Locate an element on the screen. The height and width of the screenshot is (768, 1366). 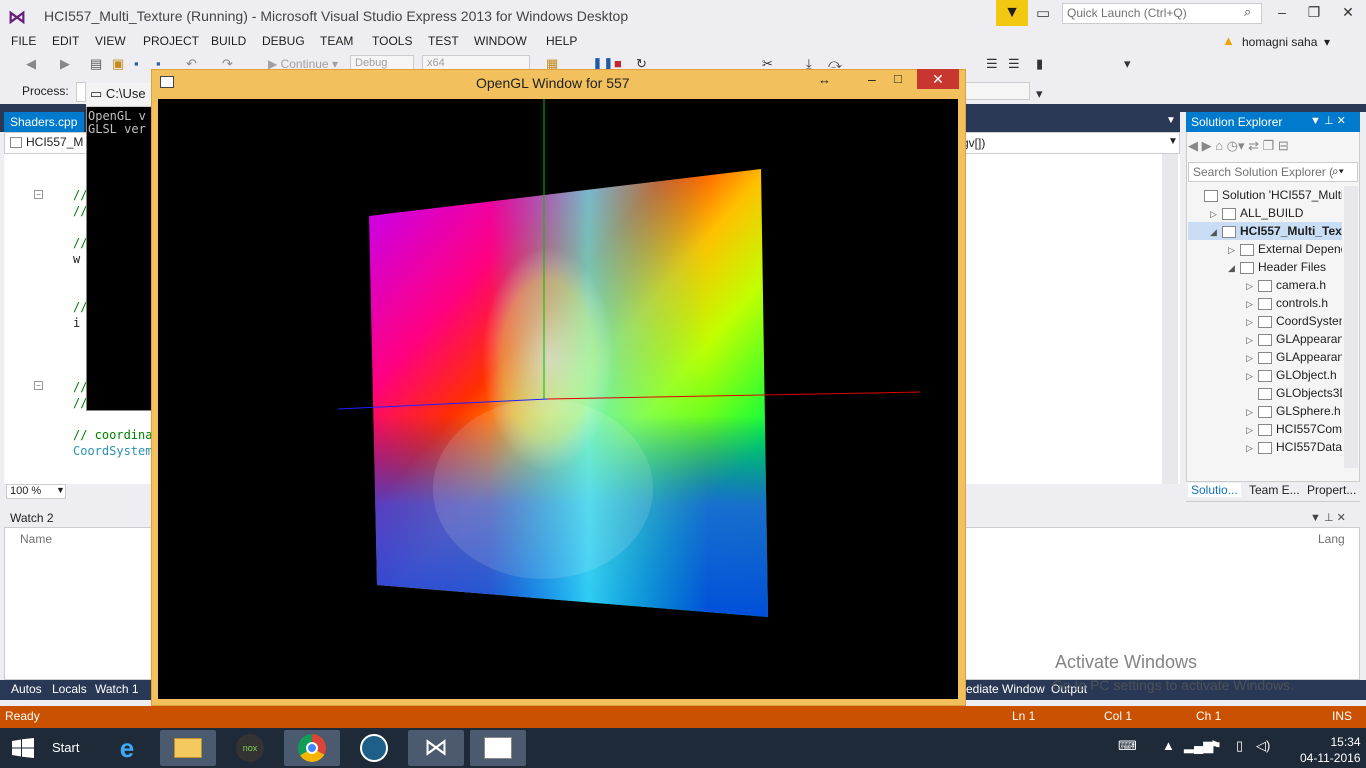
tree-item: ▷ HCI557Dataty is located at coordinates (1265, 447).